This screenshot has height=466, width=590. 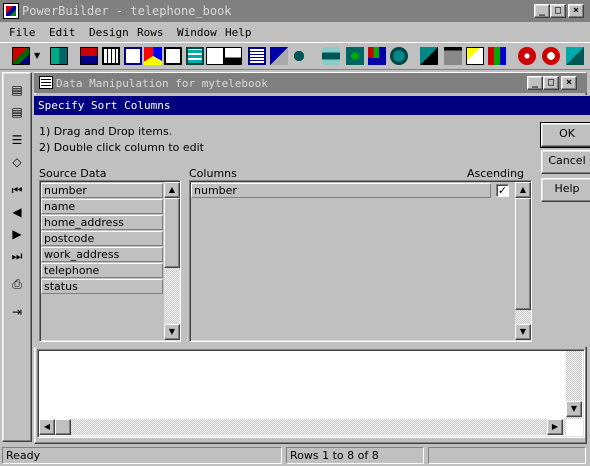 I want to click on app-title-bar: PowerBuilder - telephone_book _ □ ×, so click(x=295, y=11).